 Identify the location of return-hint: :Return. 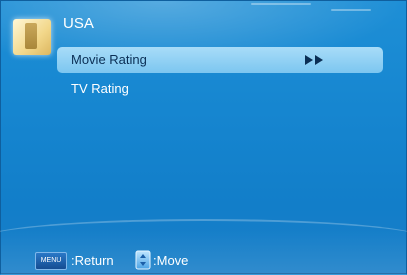
(92, 260).